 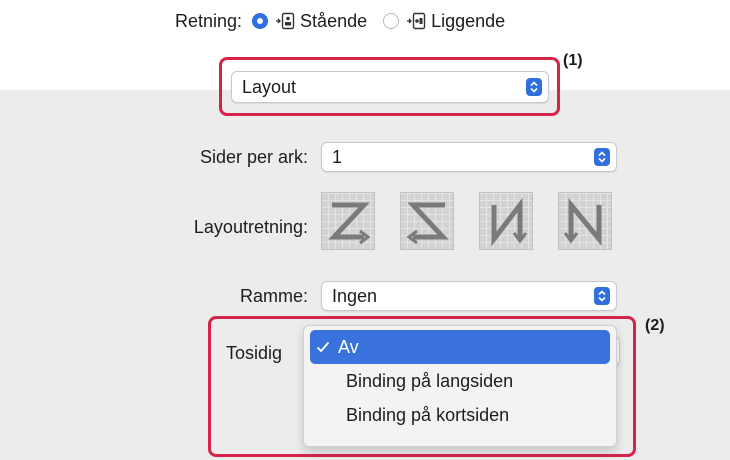 I want to click on section-popup: Layout, so click(x=390, y=87).